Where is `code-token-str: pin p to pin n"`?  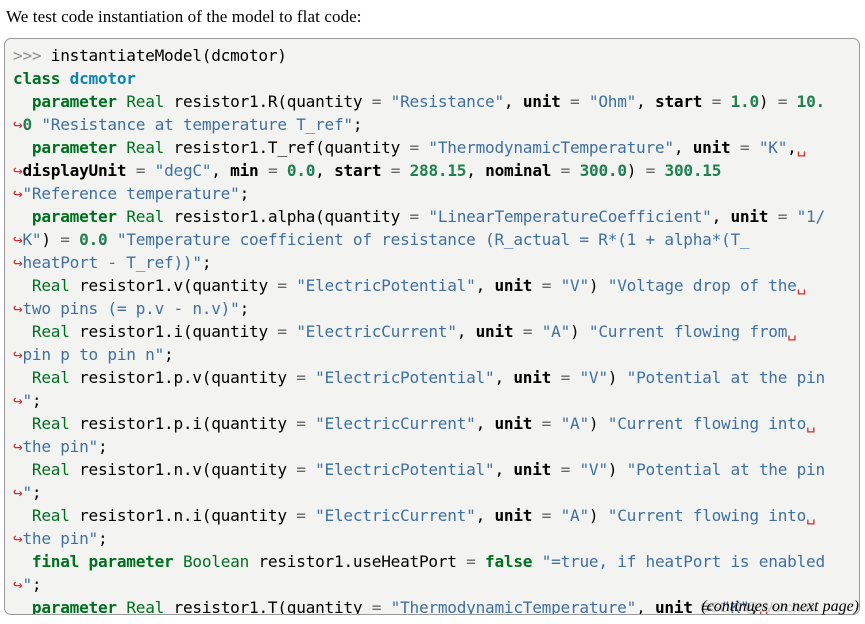 code-token-str: pin p to pin n" is located at coordinates (93, 354).